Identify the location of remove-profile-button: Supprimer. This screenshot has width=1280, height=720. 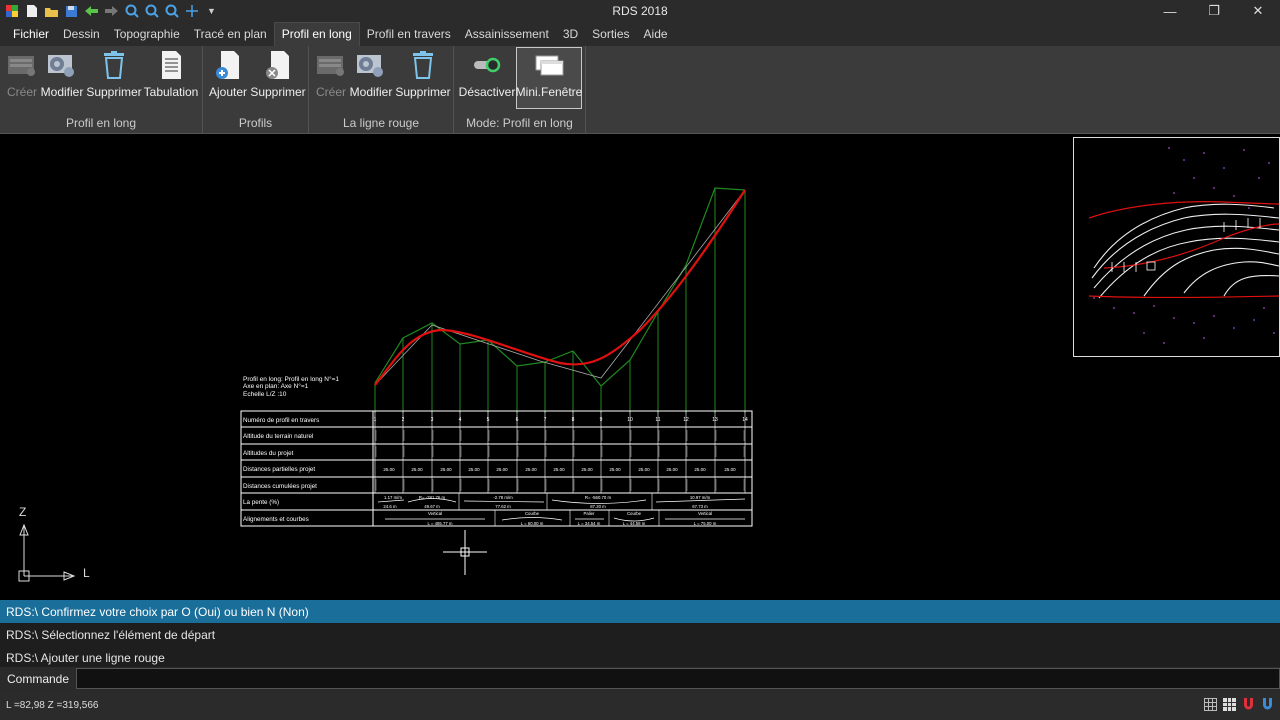
(278, 79).